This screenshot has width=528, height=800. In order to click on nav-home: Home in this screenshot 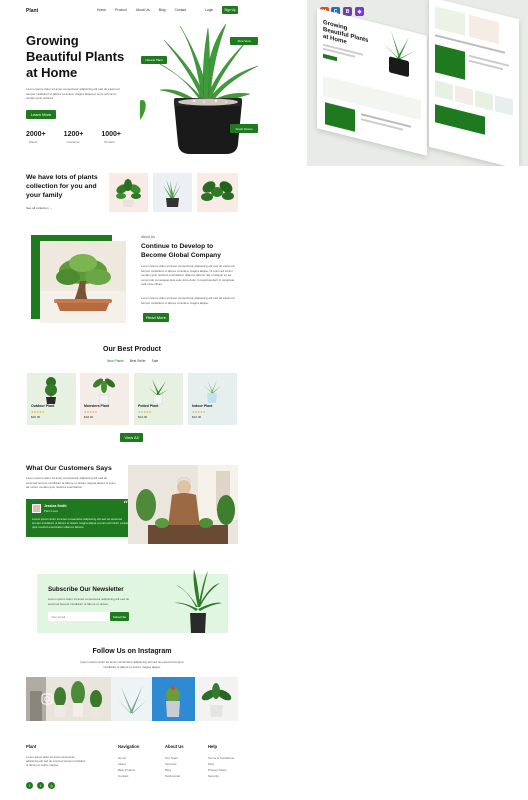, I will do `click(101, 10)`.